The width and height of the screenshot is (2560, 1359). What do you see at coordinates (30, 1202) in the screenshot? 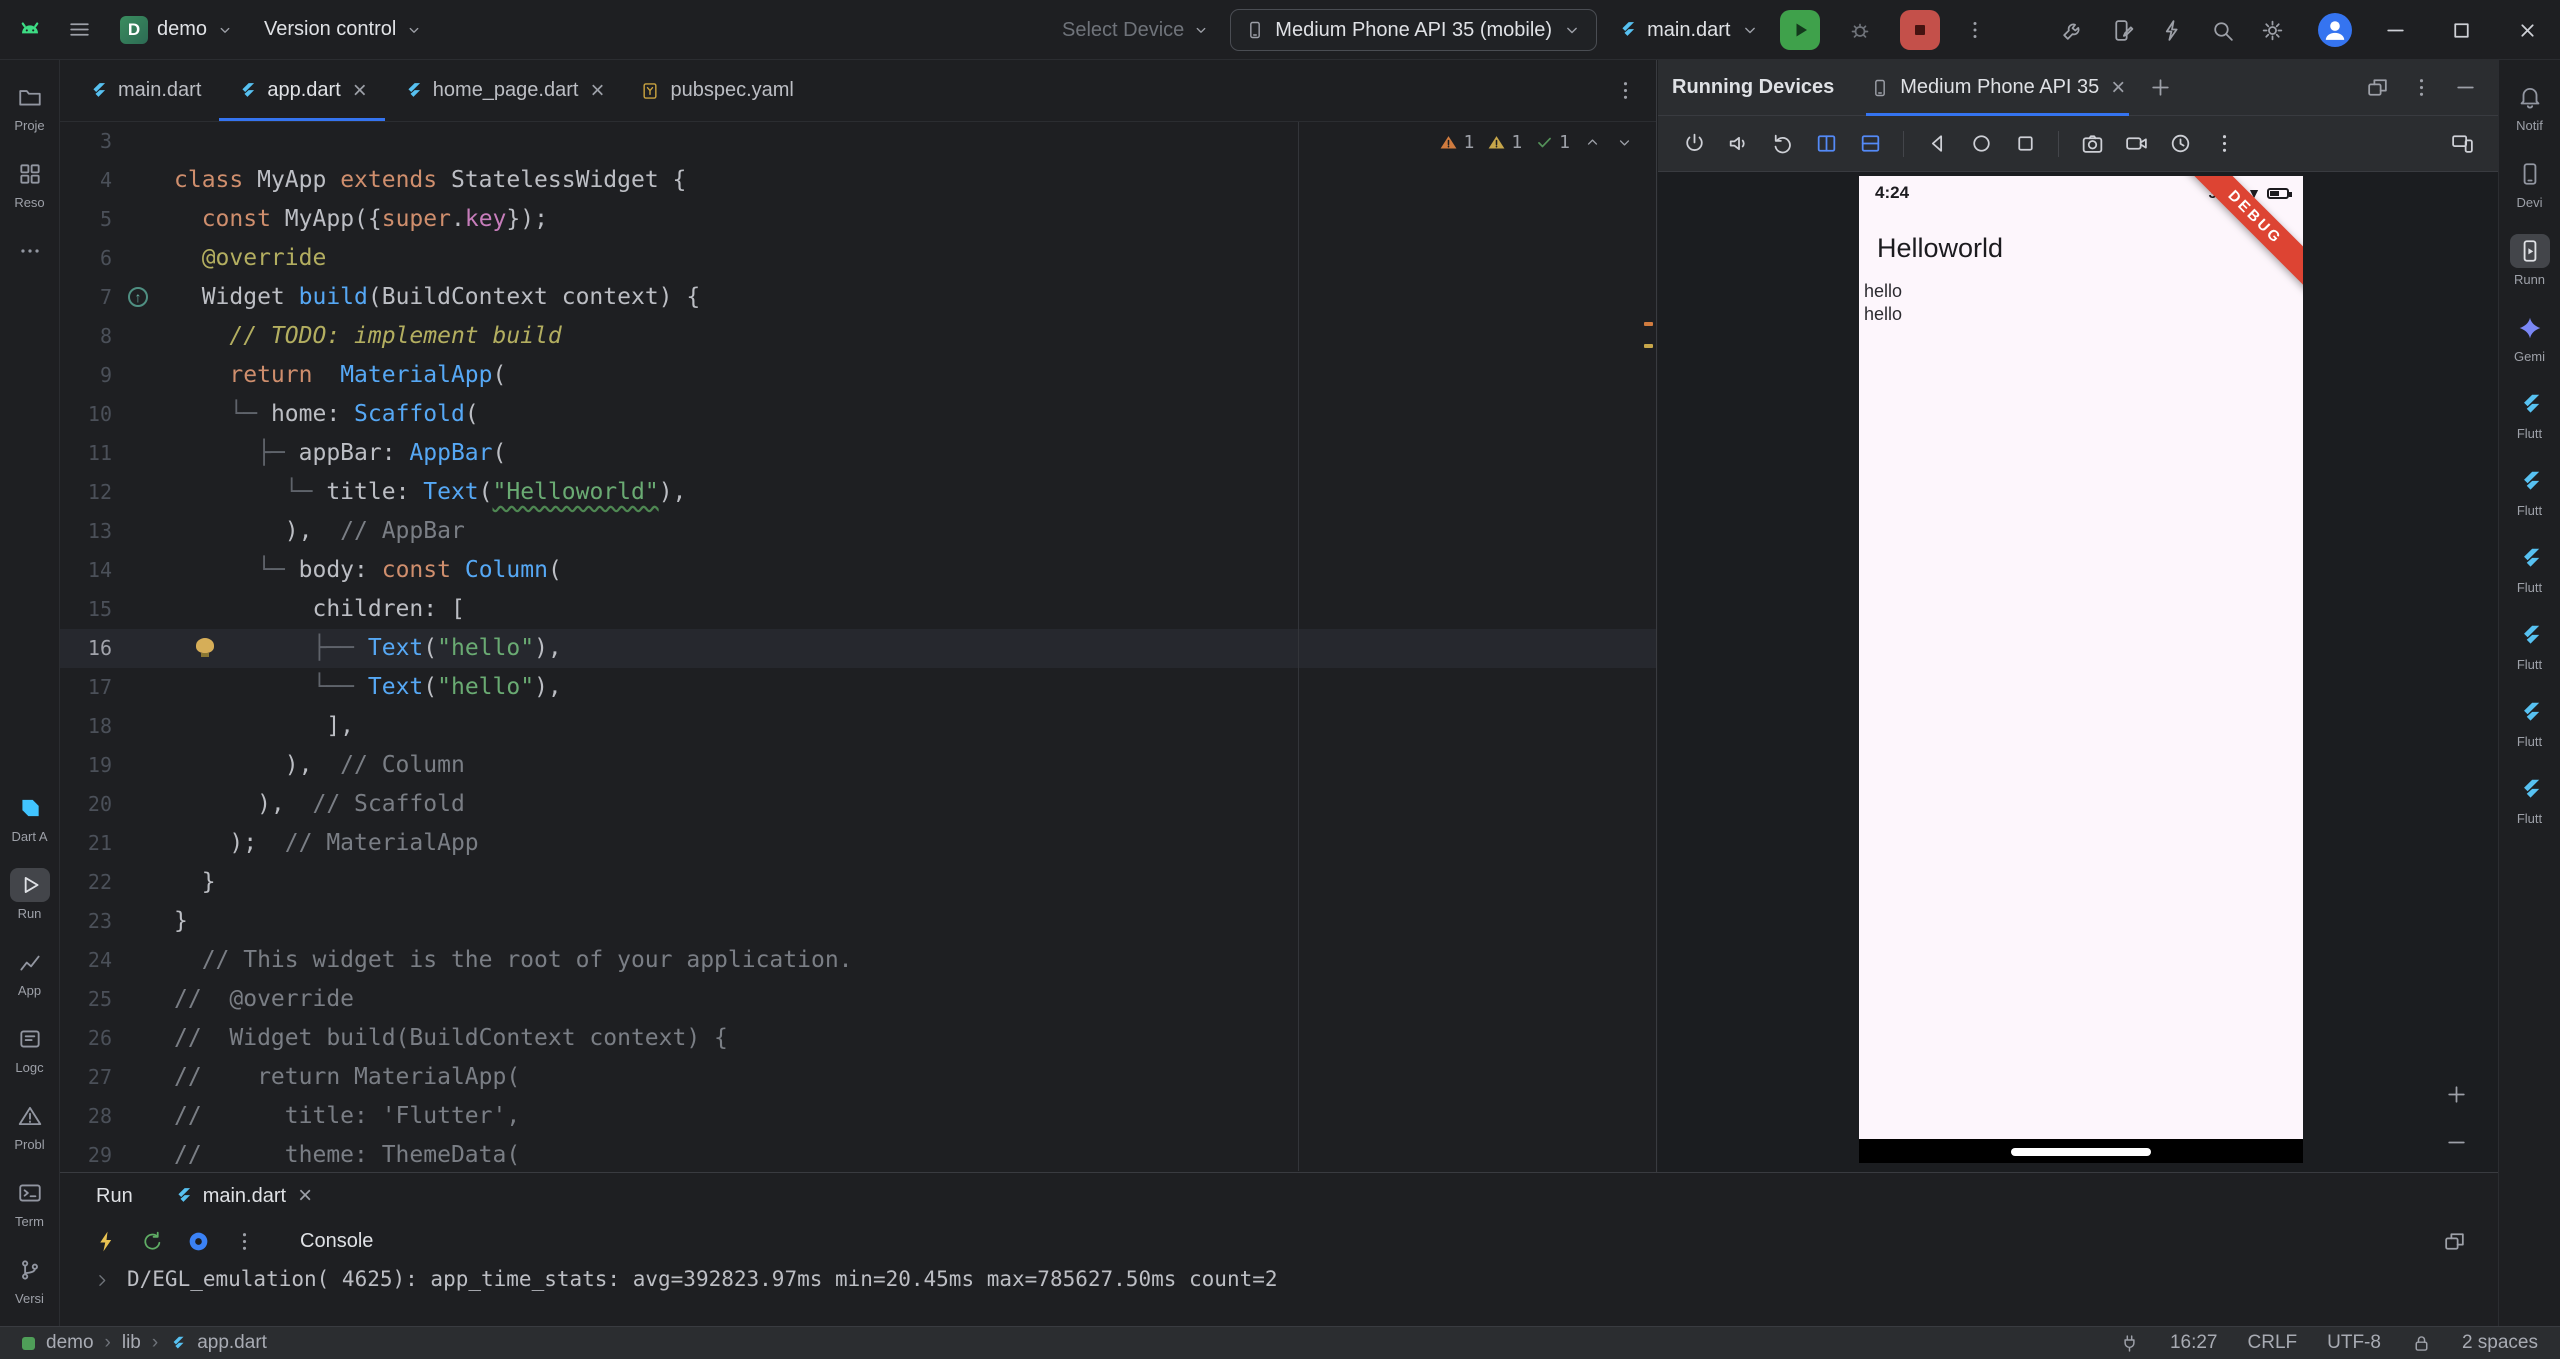
I see `tool-button-terminal: Term` at bounding box center [30, 1202].